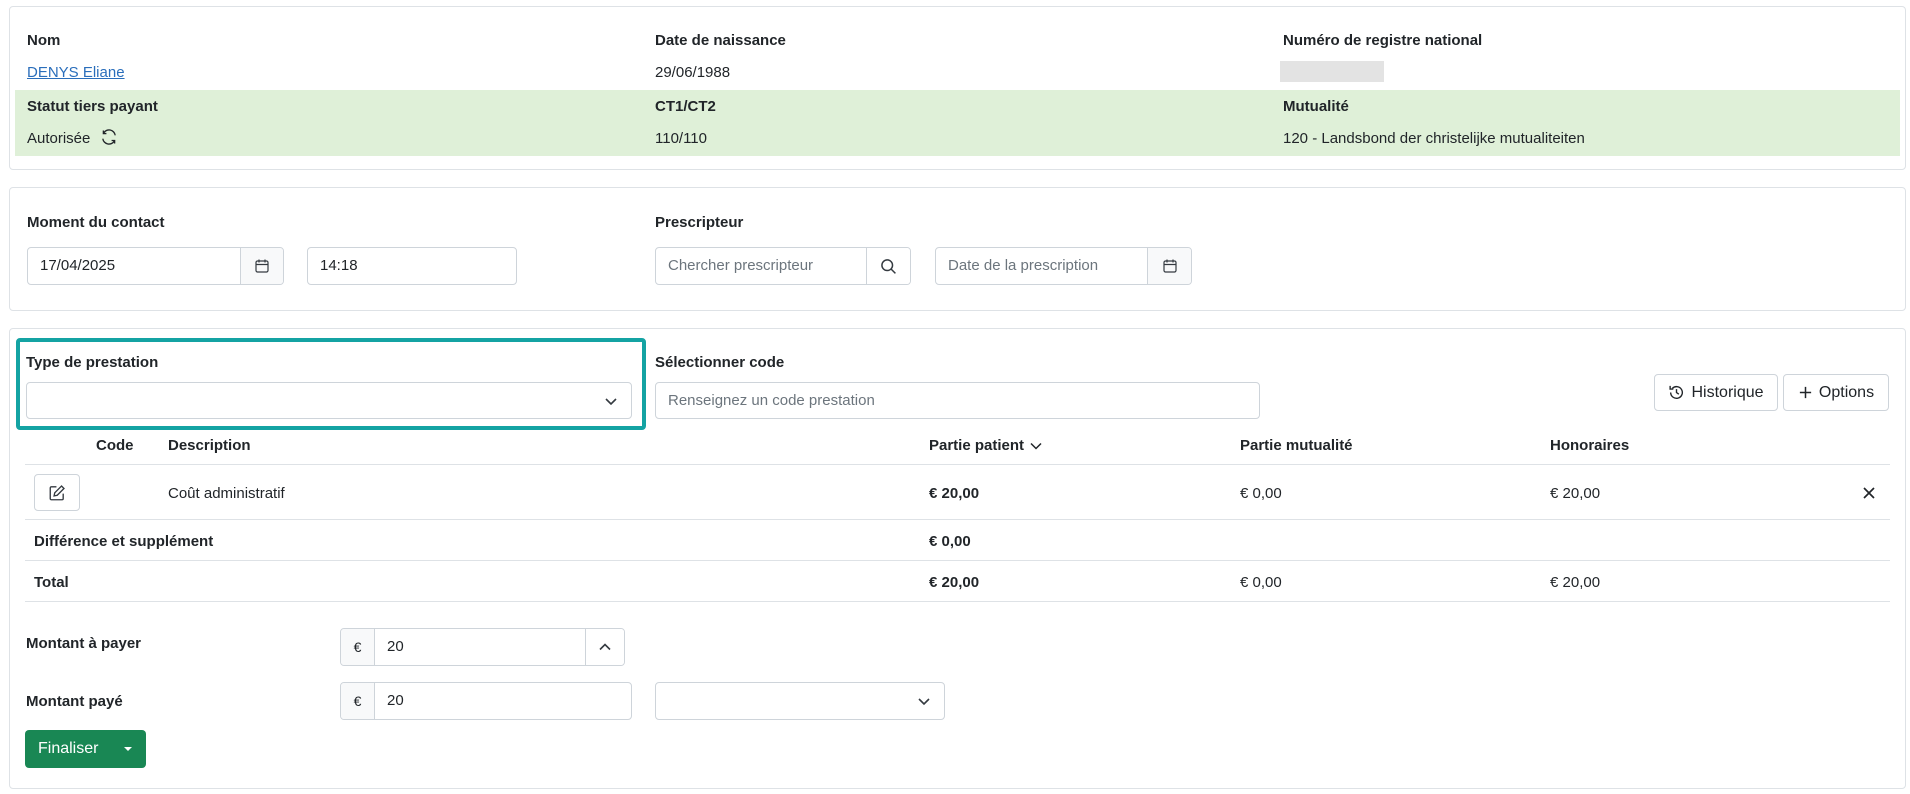  Describe the element at coordinates (771, 400) in the screenshot. I see `code-prestation-placeholder: Renseignez un code prestation` at that location.